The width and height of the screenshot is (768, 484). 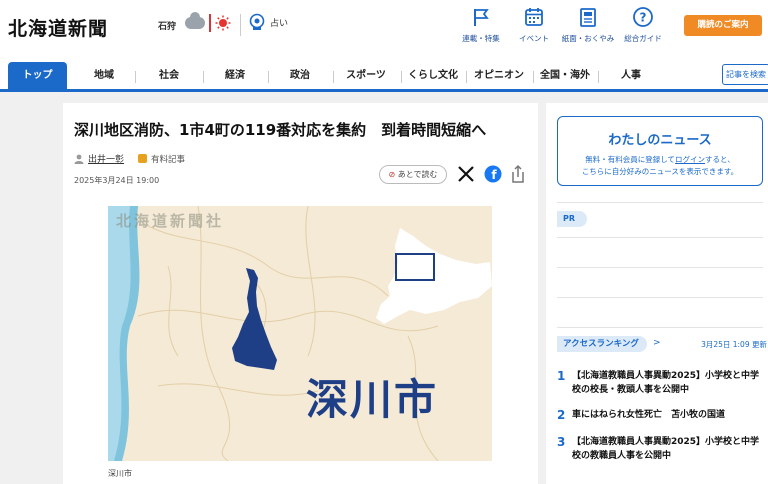 What do you see at coordinates (588, 17) in the screenshot?
I see `newspaper-icon` at bounding box center [588, 17].